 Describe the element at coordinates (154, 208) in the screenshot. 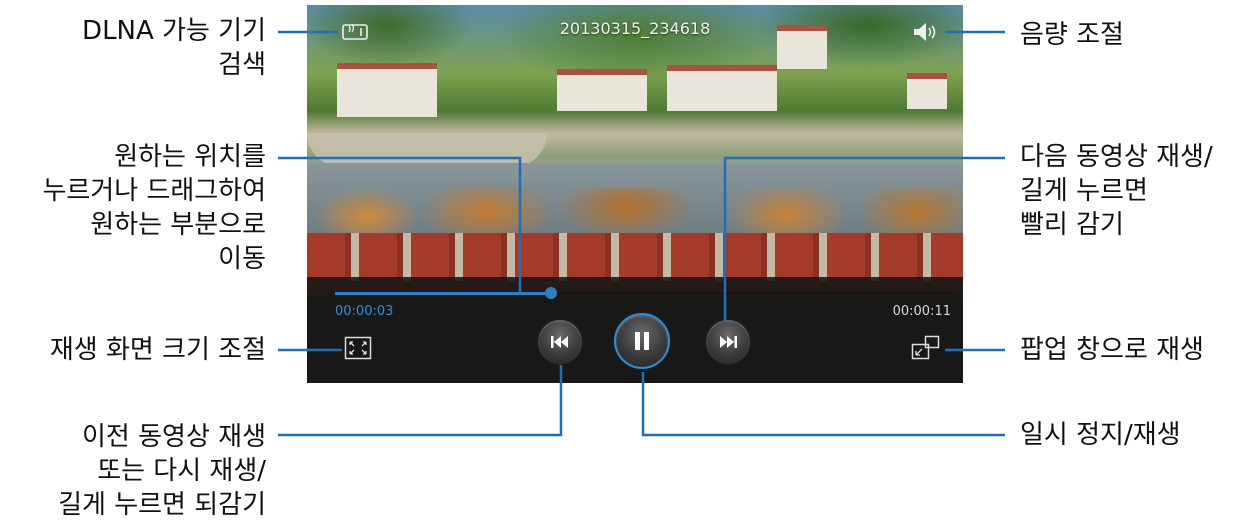

I see `seek-callout: 원하는 위치를 누르거나 드래그하여 원하는 부분으로 이동` at that location.